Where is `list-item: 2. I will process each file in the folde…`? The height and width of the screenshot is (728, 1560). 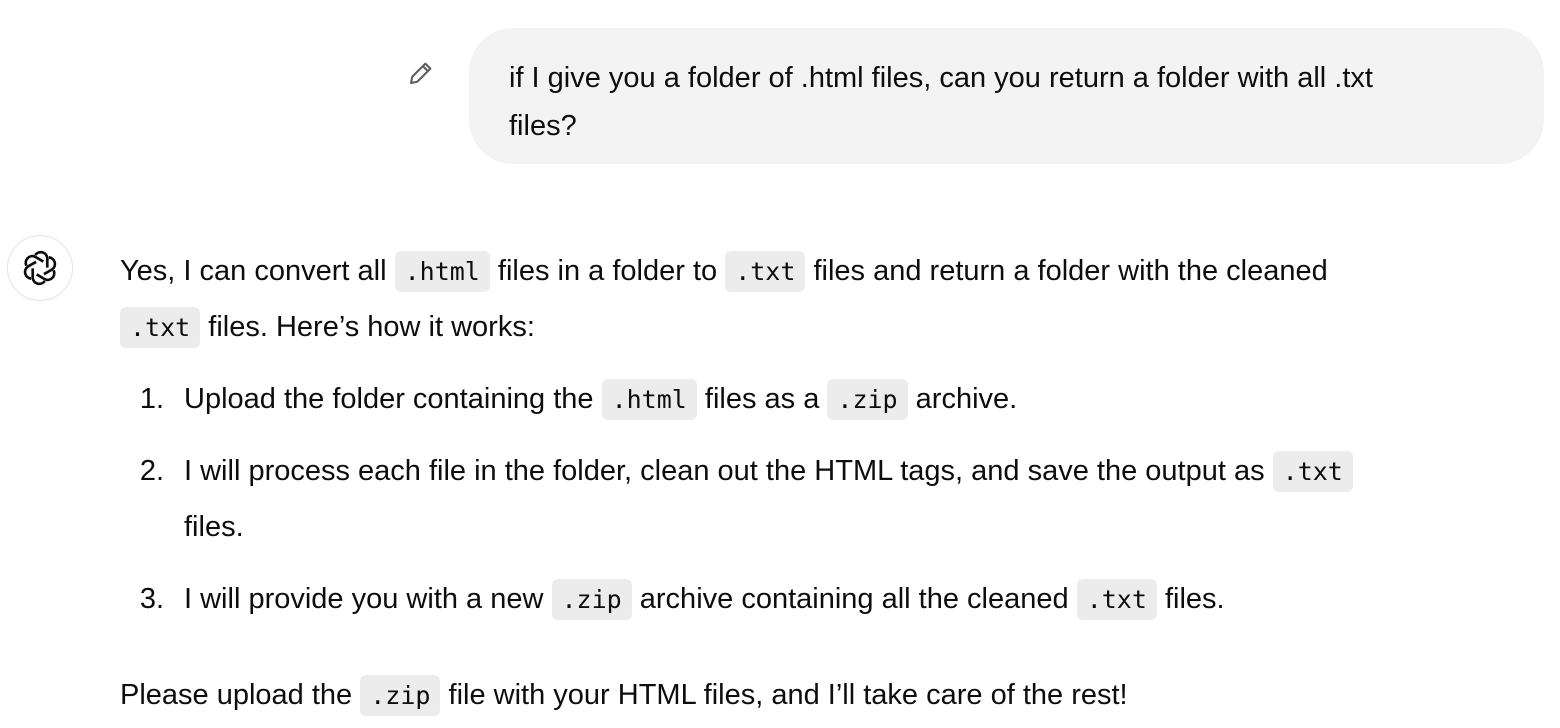
list-item: 2. I will process each file in the folde… is located at coordinates (830, 471).